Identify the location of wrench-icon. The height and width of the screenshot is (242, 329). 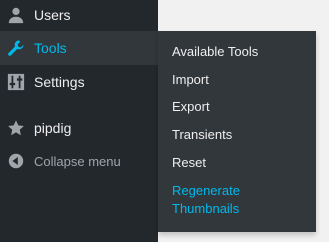
(16, 48).